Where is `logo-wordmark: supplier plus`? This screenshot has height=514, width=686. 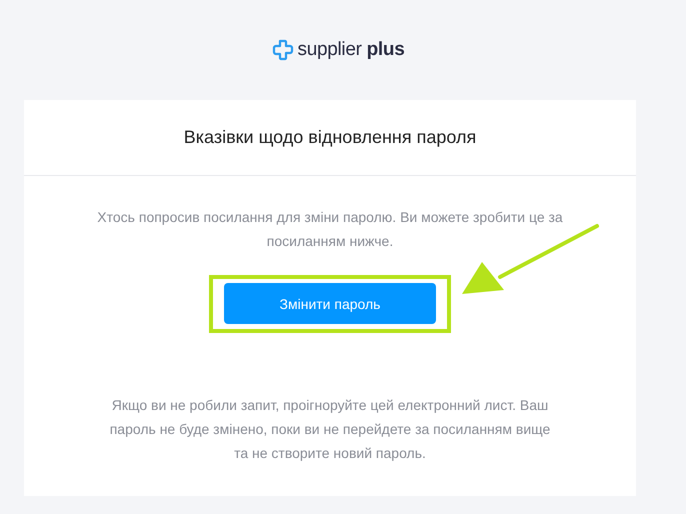
logo-wordmark: supplier plus is located at coordinates (351, 50).